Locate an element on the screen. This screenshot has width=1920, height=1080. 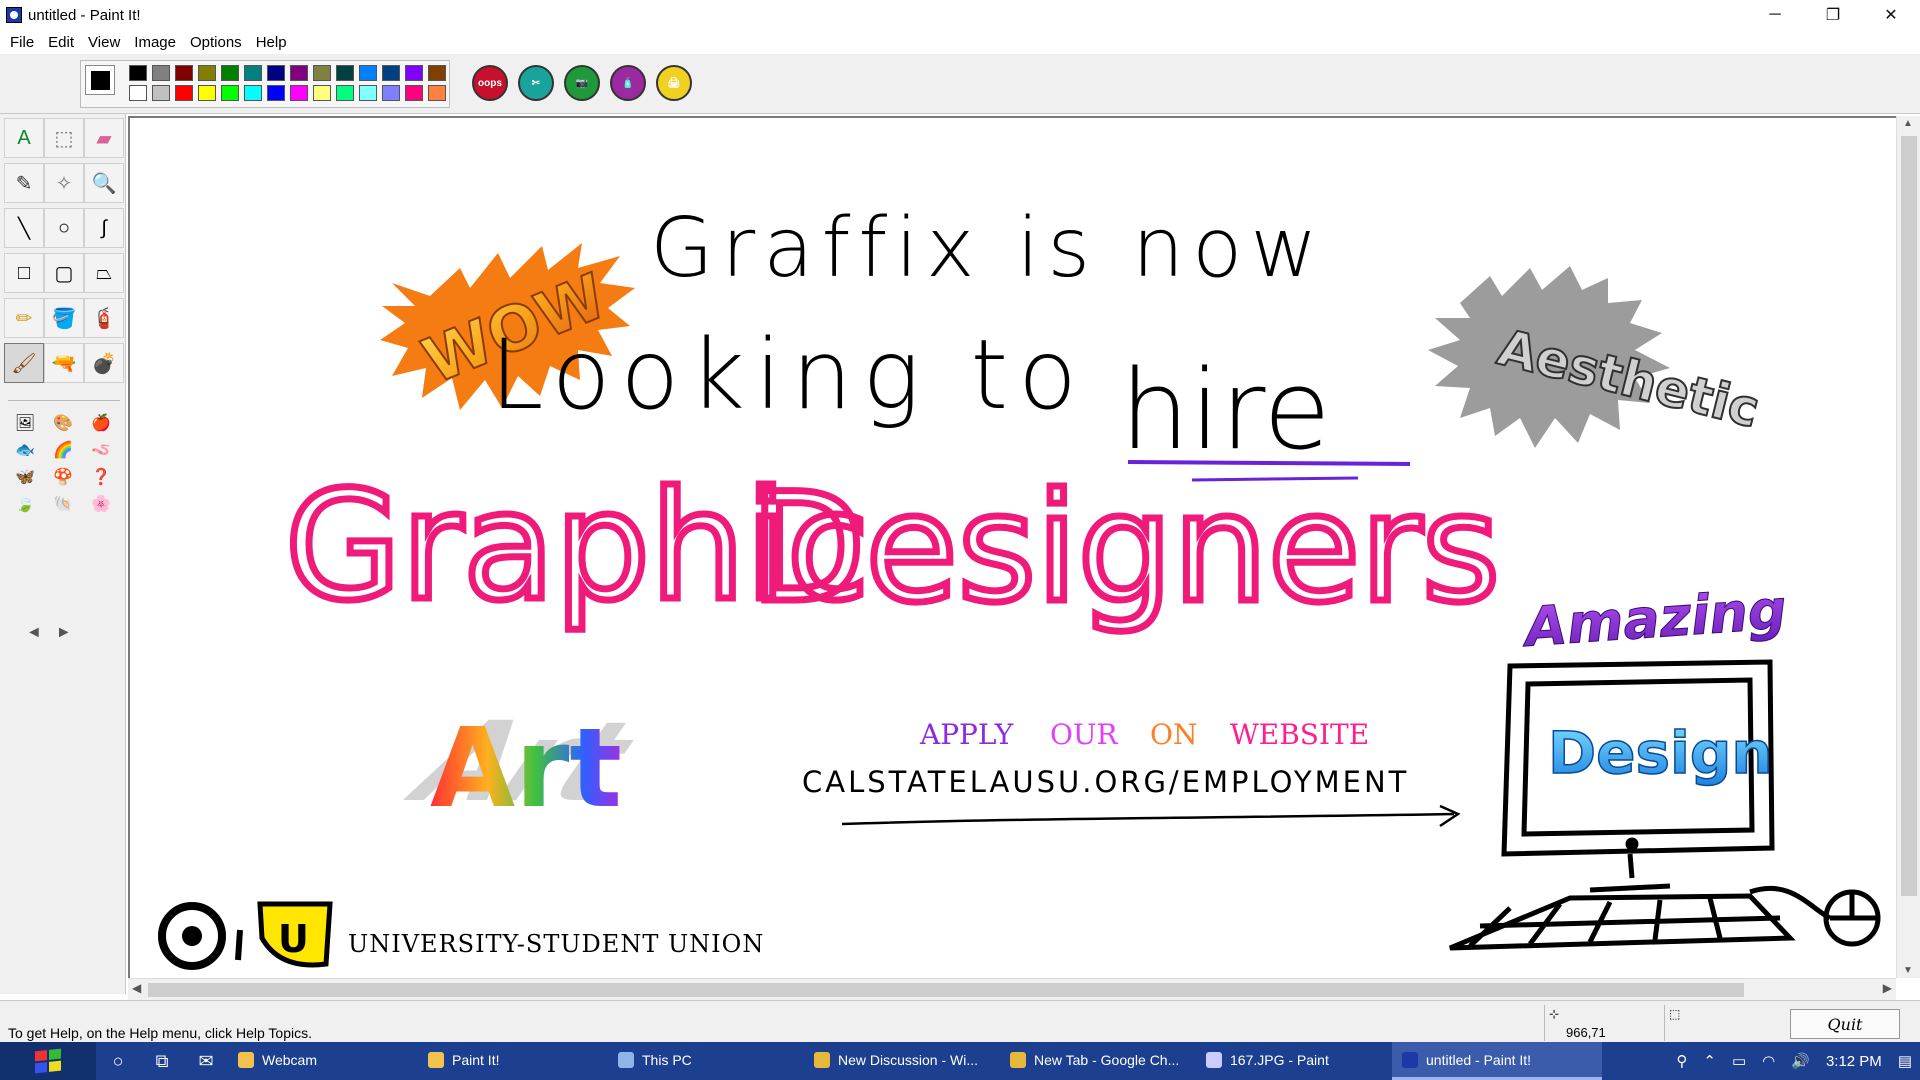
horizontal-scrollbar: ◀ ▶ is located at coordinates (1012, 989).